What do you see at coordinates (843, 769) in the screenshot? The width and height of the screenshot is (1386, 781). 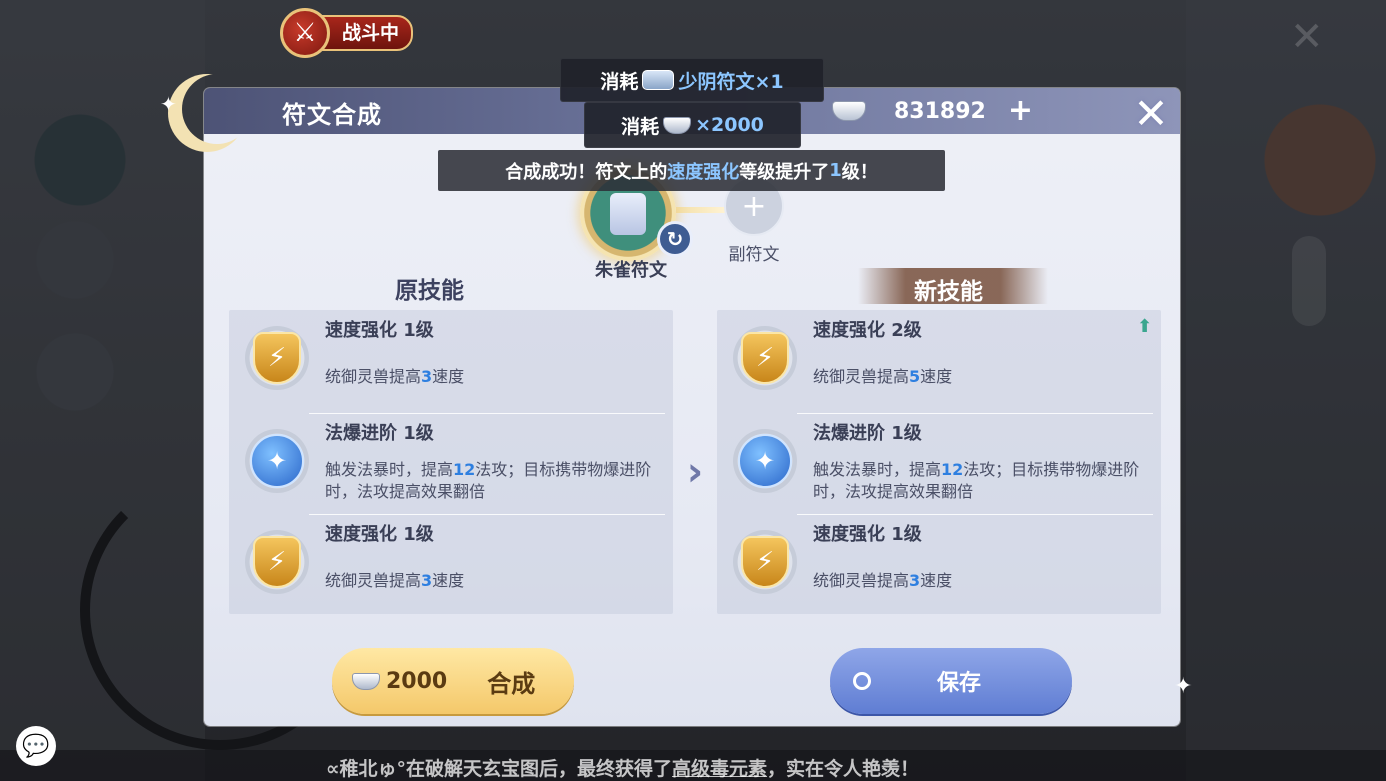 I see `ticker-text: ，实在令人艳羡！` at bounding box center [843, 769].